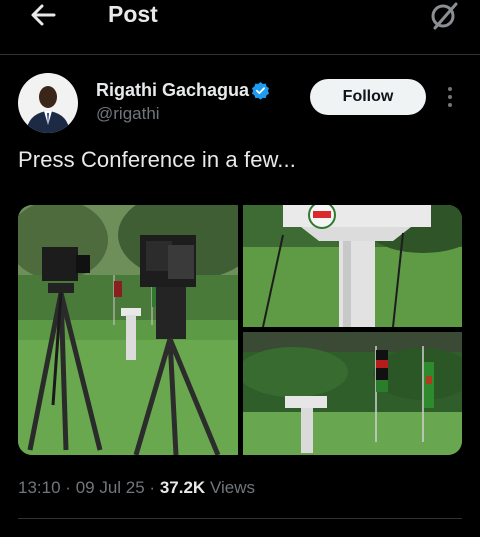 The width and height of the screenshot is (480, 537). What do you see at coordinates (182, 487) in the screenshot?
I see `views-count: 37.2K` at bounding box center [182, 487].